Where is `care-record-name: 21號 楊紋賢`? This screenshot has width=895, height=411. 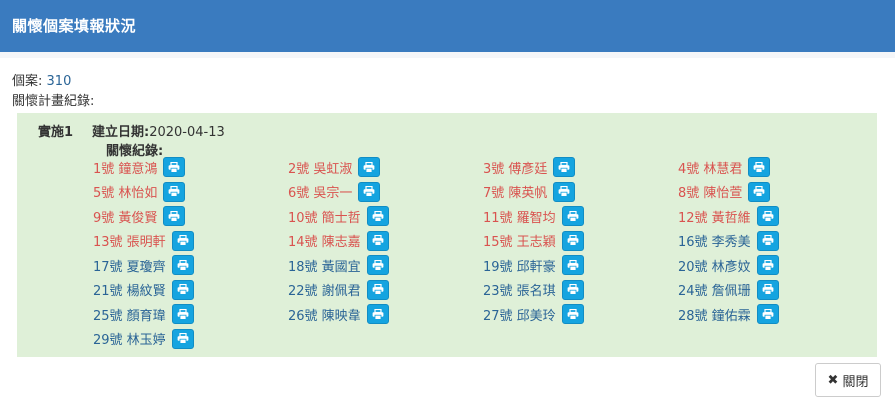
care-record-name: 21號 楊紋賢 is located at coordinates (129, 289).